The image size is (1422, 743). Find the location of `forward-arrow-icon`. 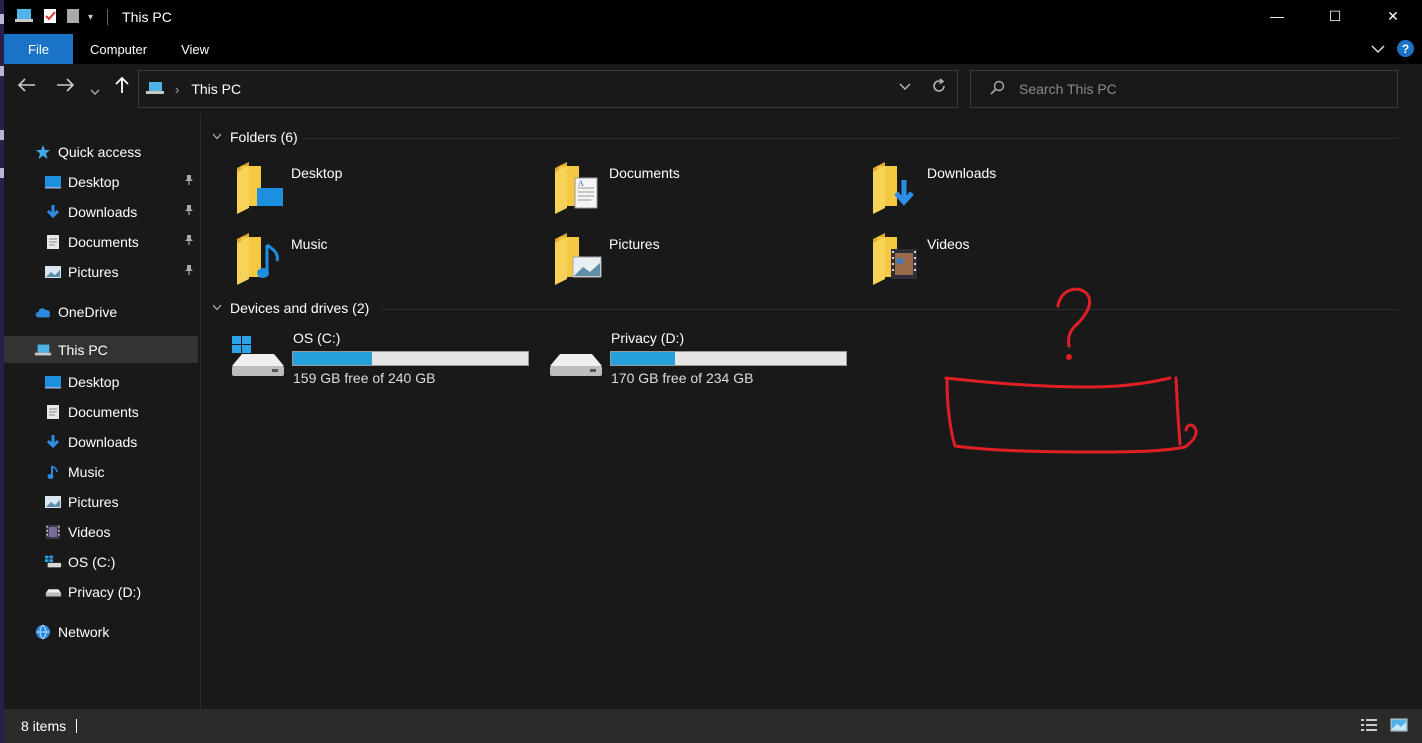

forward-arrow-icon is located at coordinates (65, 86).